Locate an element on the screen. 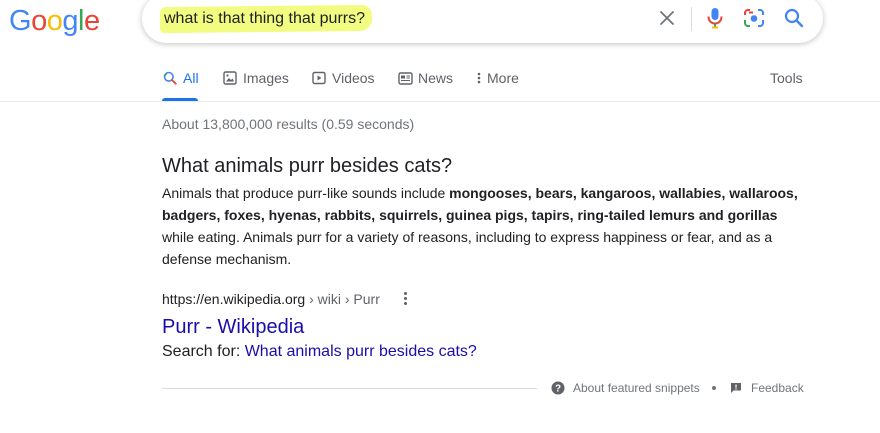 The width and height of the screenshot is (880, 433). result-url-domain: https://en.wikipedia.org is located at coordinates (234, 299).